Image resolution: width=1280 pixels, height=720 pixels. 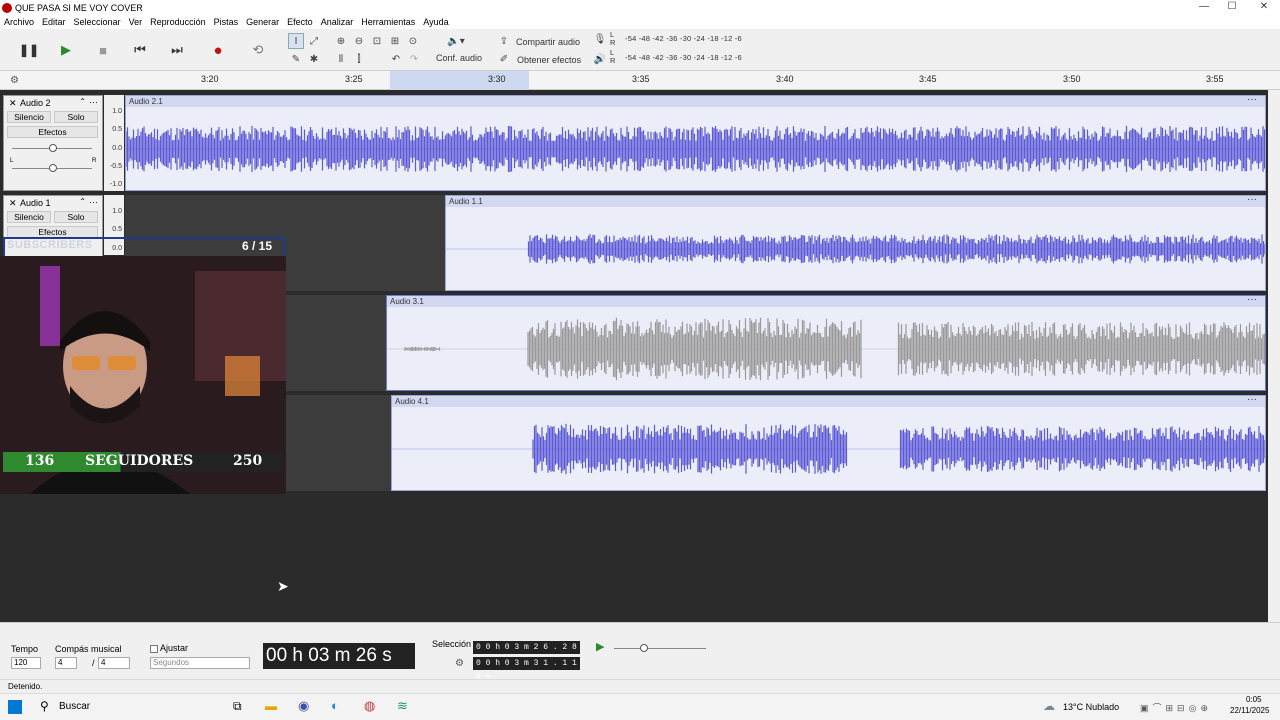 I want to click on track-name: Audio 2, so click(x=35, y=103).